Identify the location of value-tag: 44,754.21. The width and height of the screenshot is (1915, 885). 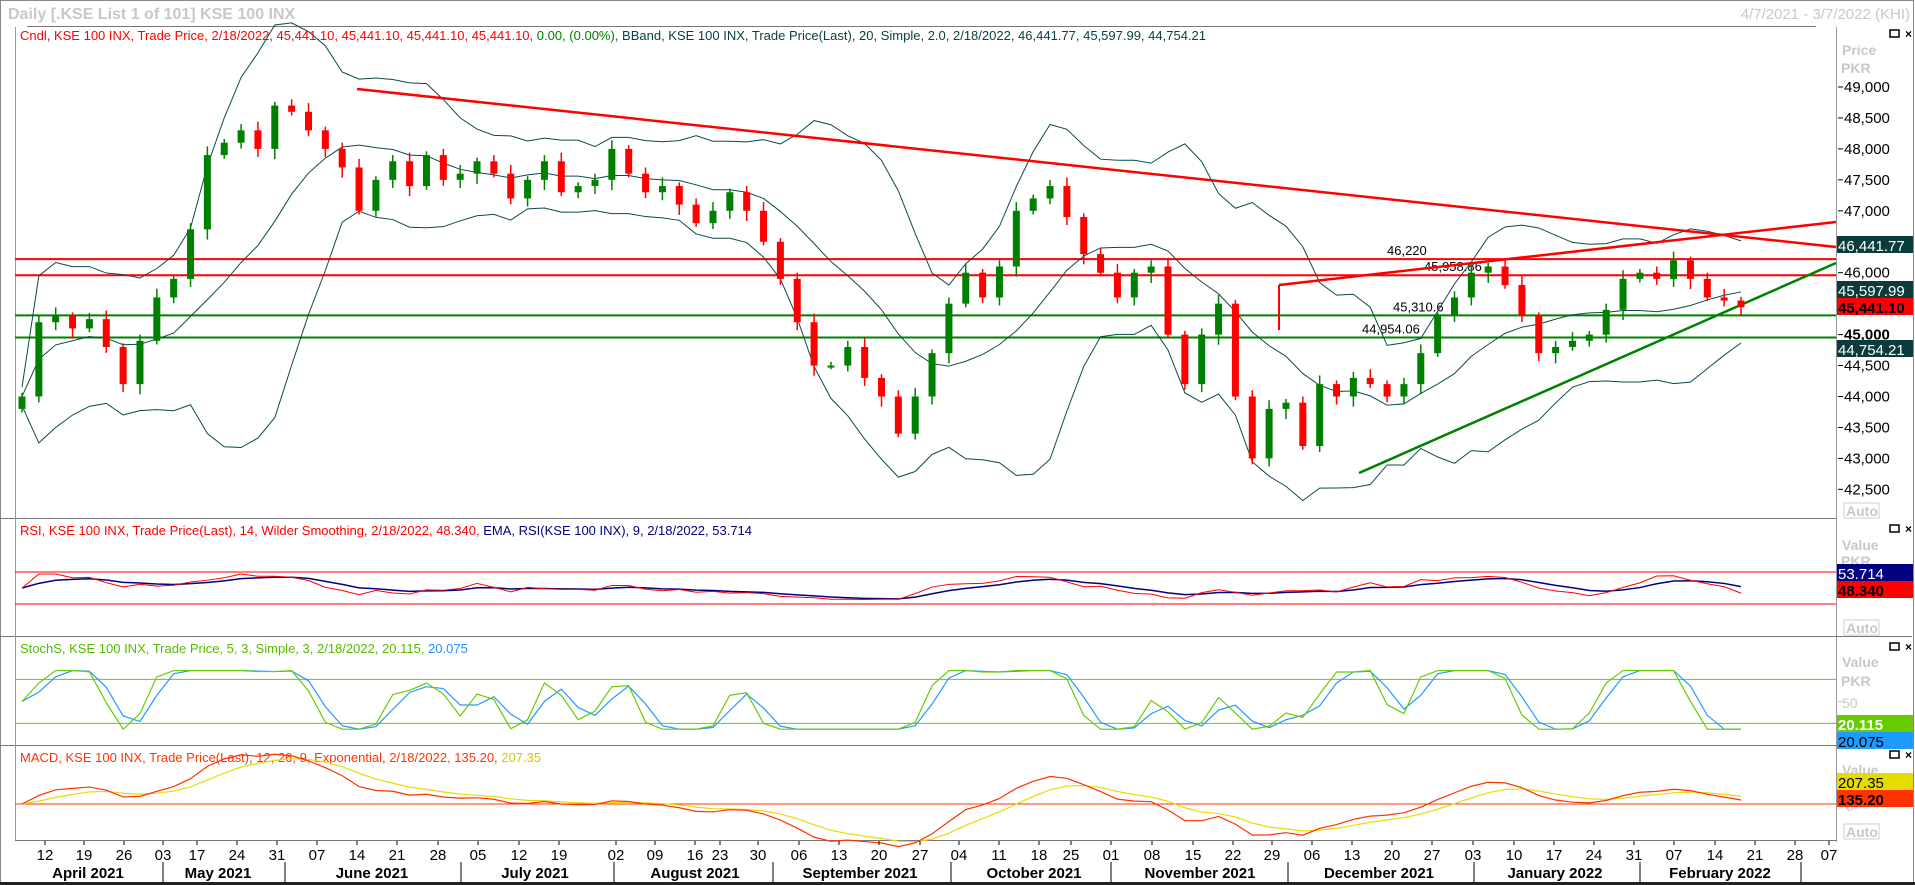
(1871, 350).